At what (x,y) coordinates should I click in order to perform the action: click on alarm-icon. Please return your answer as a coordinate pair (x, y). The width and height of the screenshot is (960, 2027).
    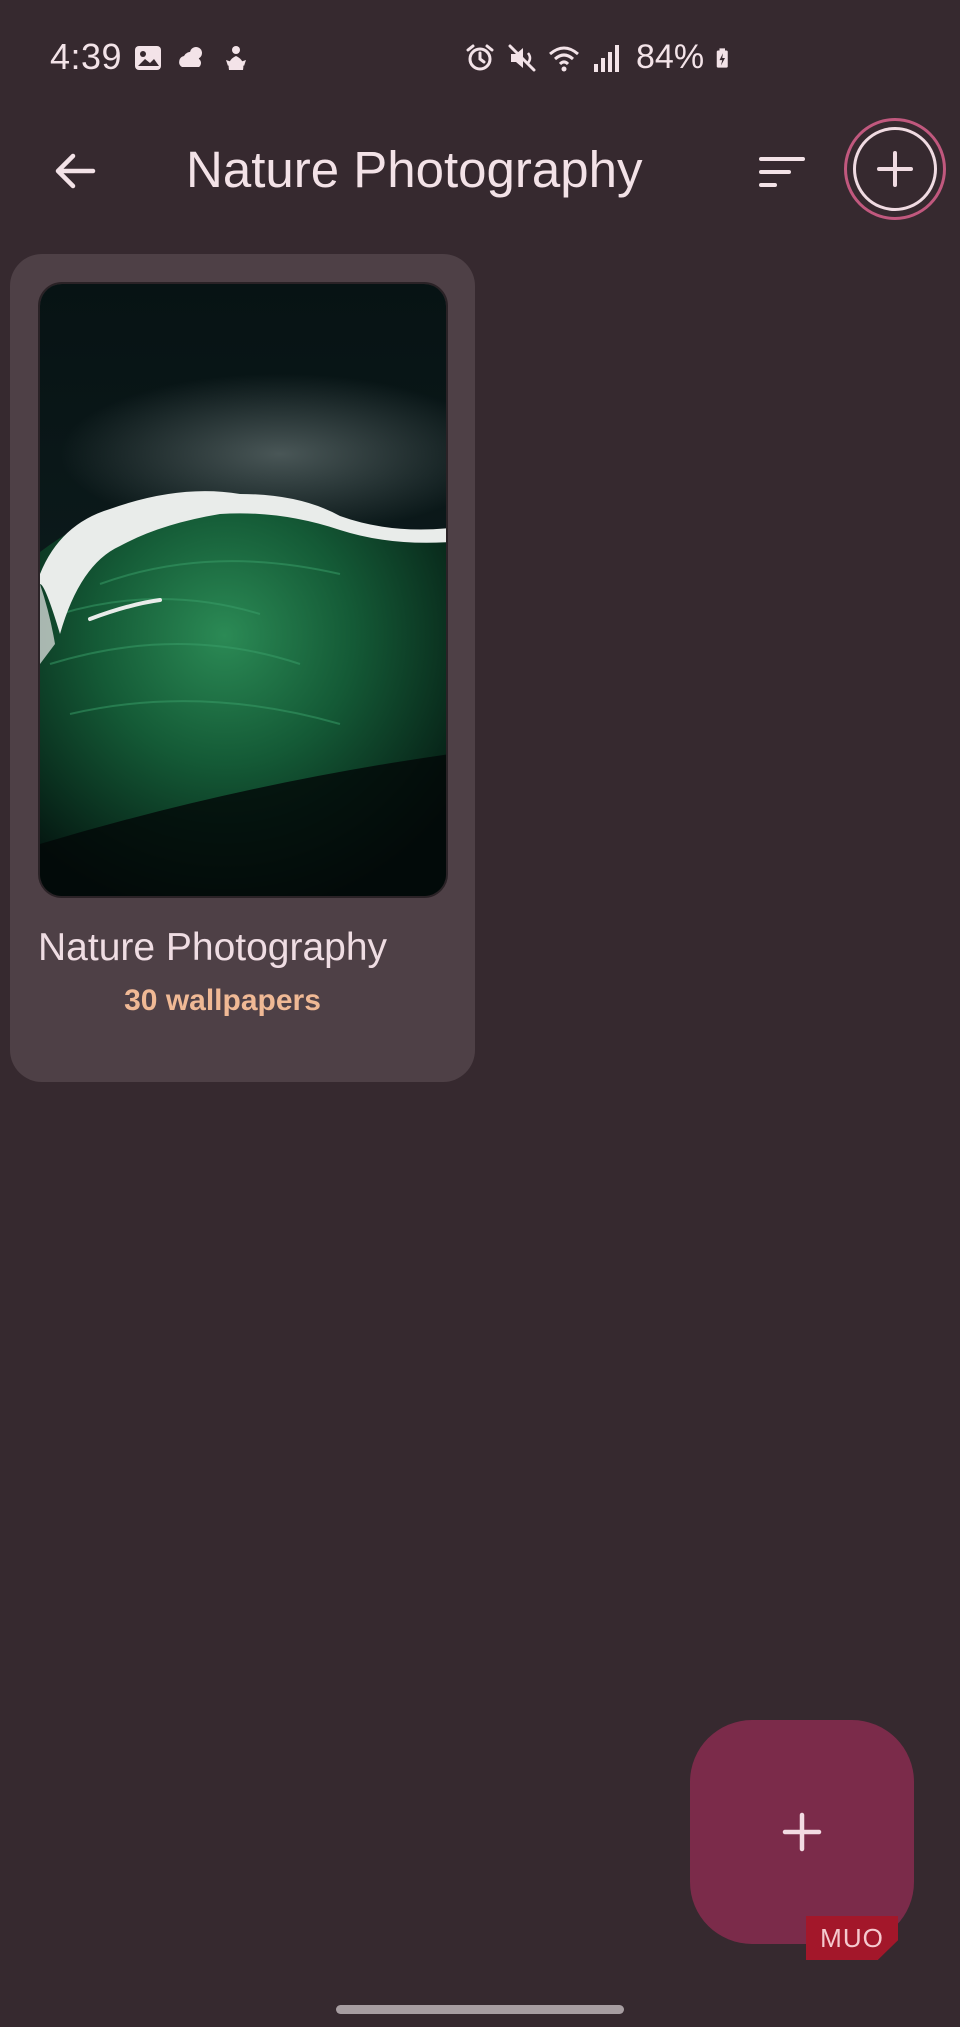
    Looking at the image, I should click on (480, 57).